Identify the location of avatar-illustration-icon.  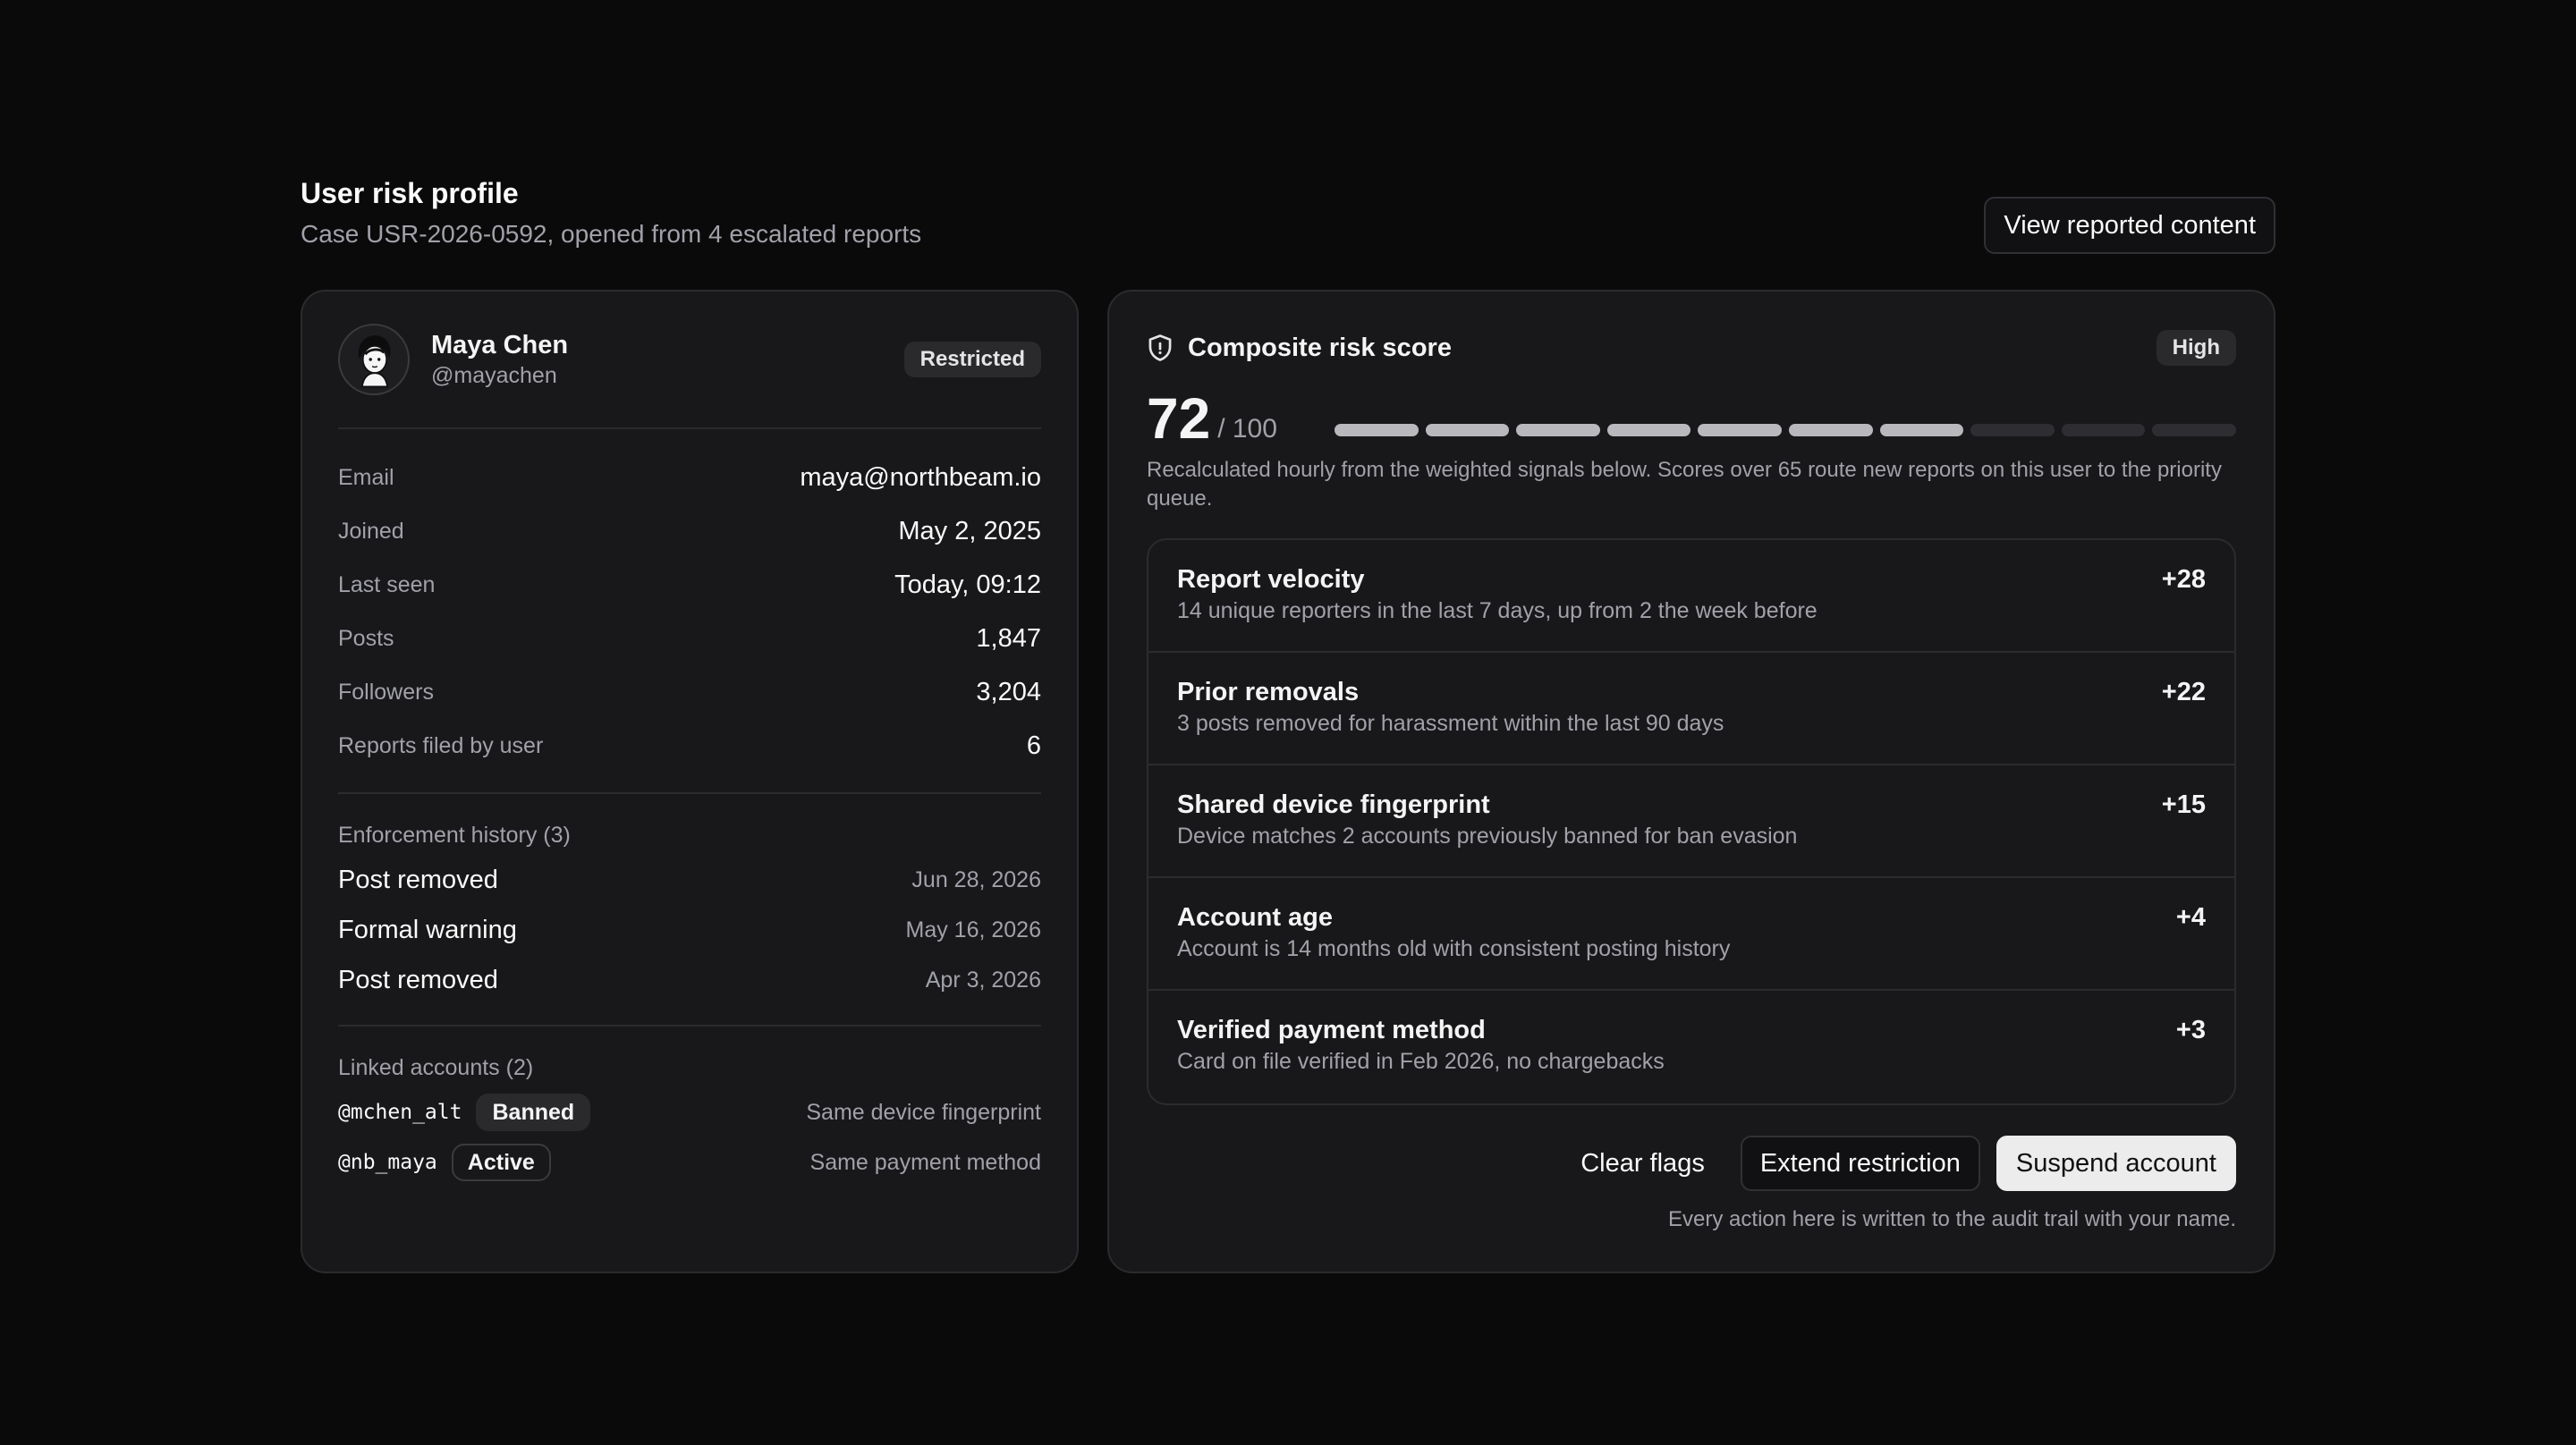
(374, 361).